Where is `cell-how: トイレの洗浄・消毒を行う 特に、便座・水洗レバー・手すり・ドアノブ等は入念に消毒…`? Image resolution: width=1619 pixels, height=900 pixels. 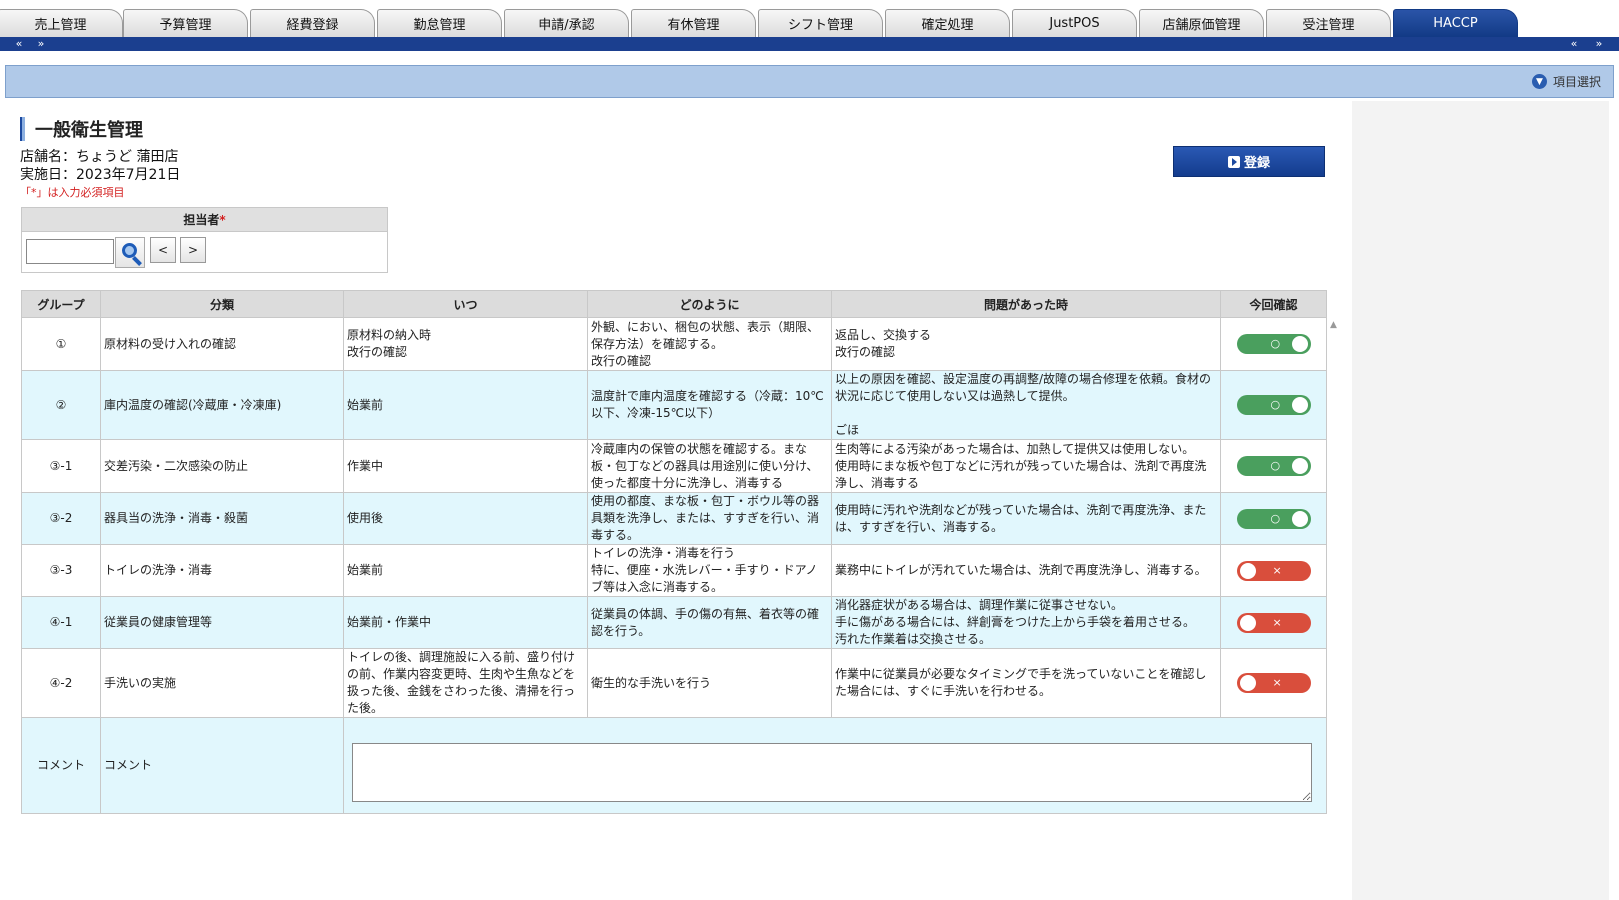 cell-how: トイレの洗浄・消毒を行う 特に、便座・水洗レバー・手すり・ドアノブ等は入念に消毒… is located at coordinates (709, 570).